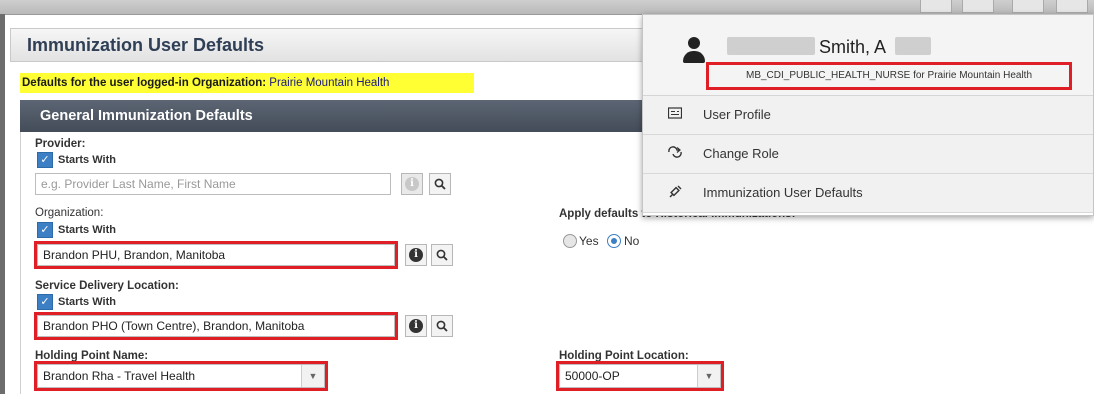 This screenshot has height=394, width=1094. I want to click on holding-point-name-value: Brandon Rha - Travel Health, so click(119, 376).